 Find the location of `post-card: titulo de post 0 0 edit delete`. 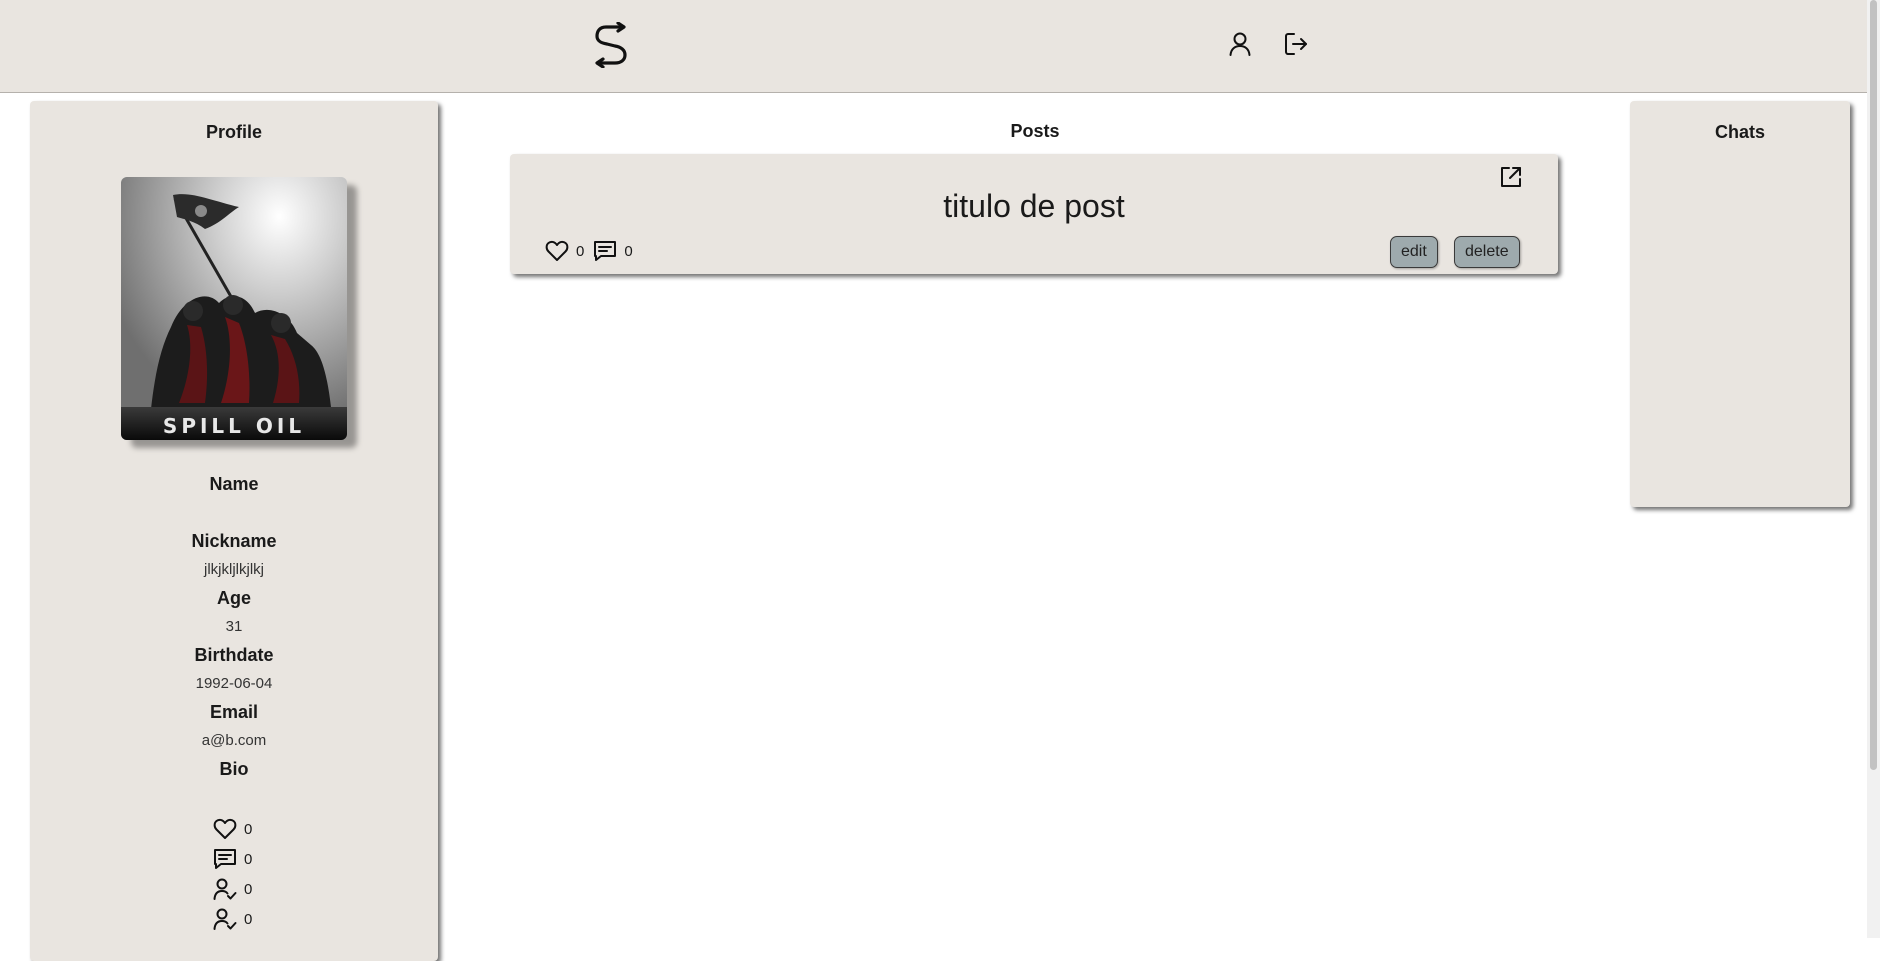

post-card: titulo de post 0 0 edit delete is located at coordinates (1034, 214).